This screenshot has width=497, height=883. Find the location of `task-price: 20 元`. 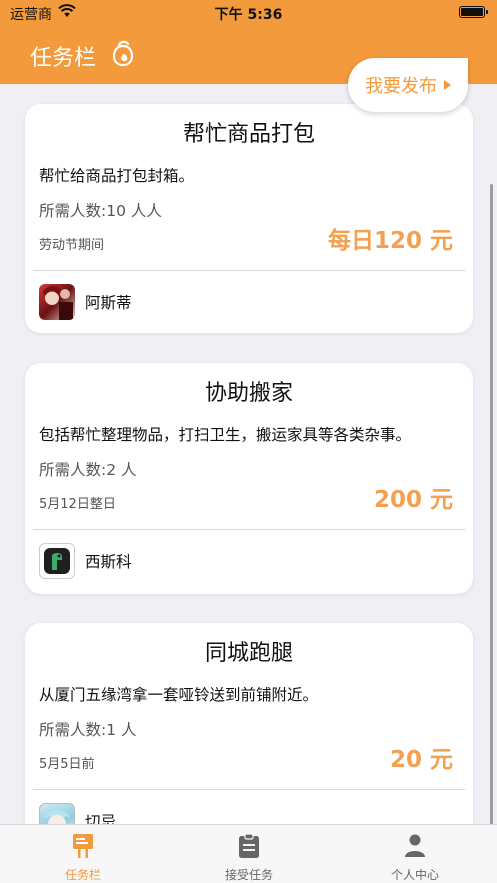

task-price: 20 元 is located at coordinates (421, 760).